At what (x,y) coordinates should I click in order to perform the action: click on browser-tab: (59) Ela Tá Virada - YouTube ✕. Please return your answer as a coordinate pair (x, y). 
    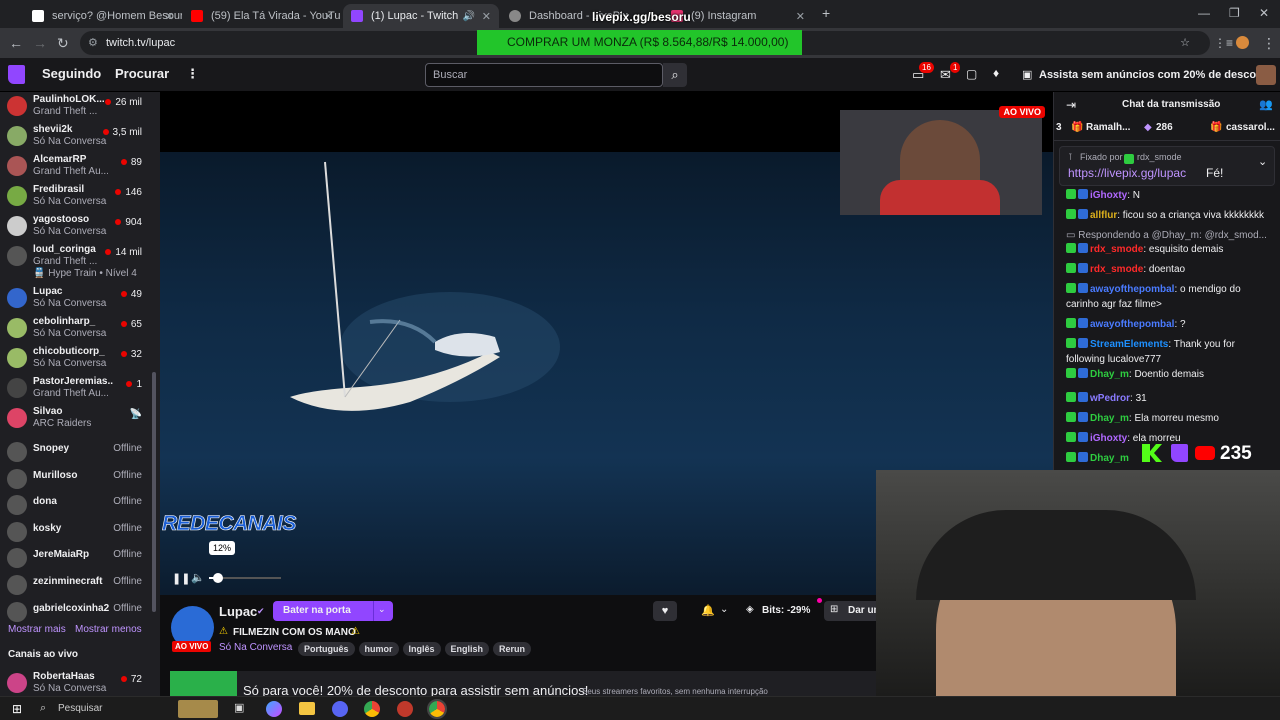
    Looking at the image, I should click on (262, 16).